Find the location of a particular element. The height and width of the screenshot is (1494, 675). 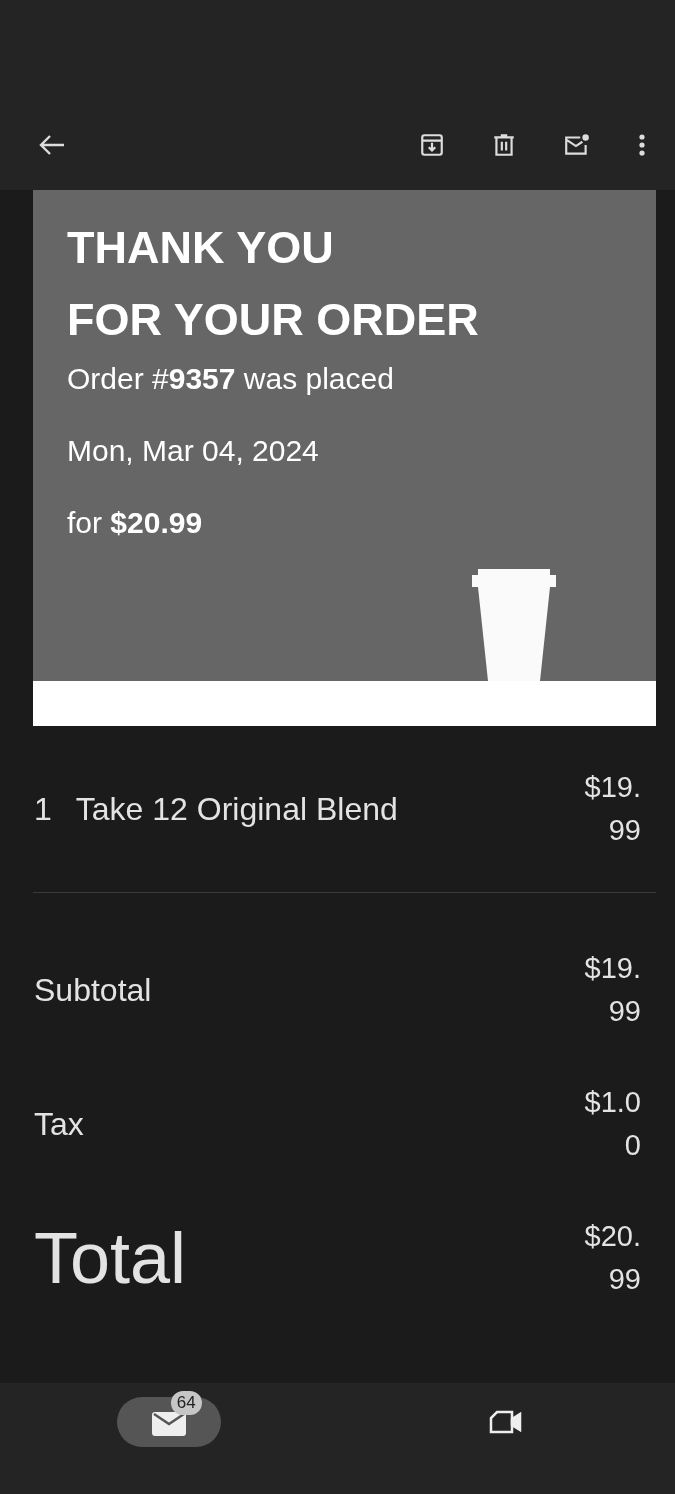

mail-tab is located at coordinates (168, 1422).